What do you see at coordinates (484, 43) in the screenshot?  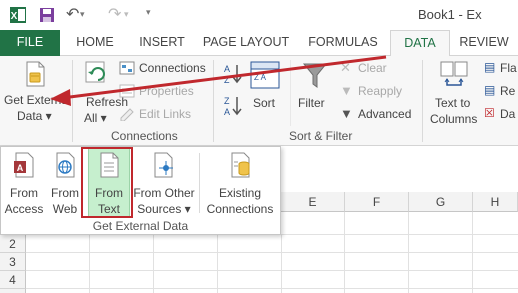 I see `tab-review: REVIEW` at bounding box center [484, 43].